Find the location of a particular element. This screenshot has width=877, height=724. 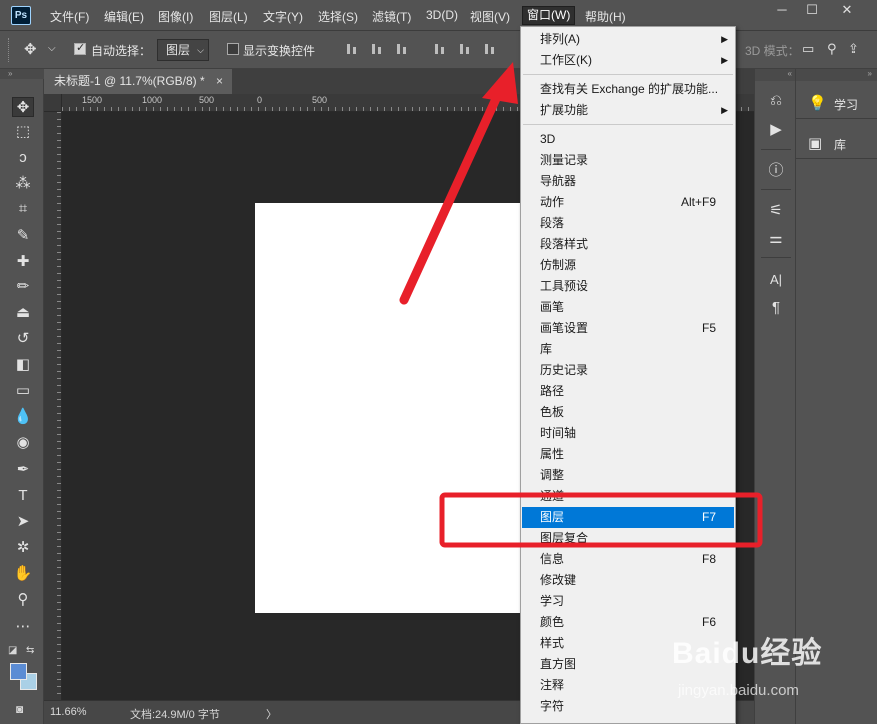

shape-tool-icon: ✲ is located at coordinates (23, 548).